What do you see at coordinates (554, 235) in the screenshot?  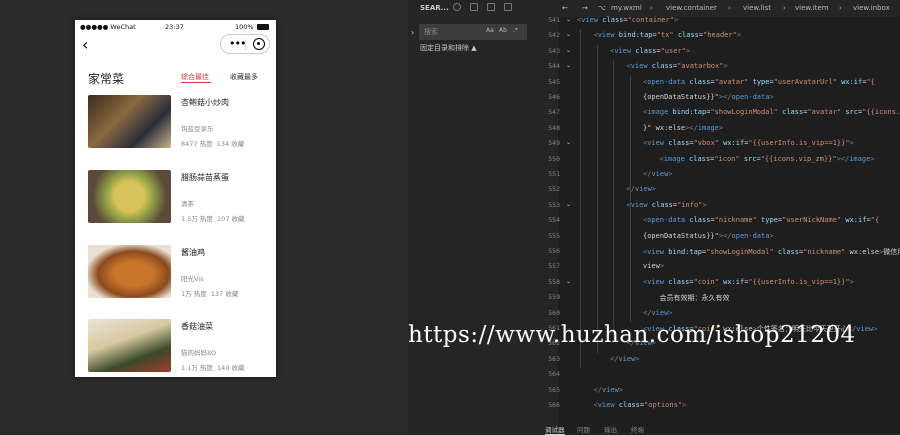 I see `line-number: 555` at bounding box center [554, 235].